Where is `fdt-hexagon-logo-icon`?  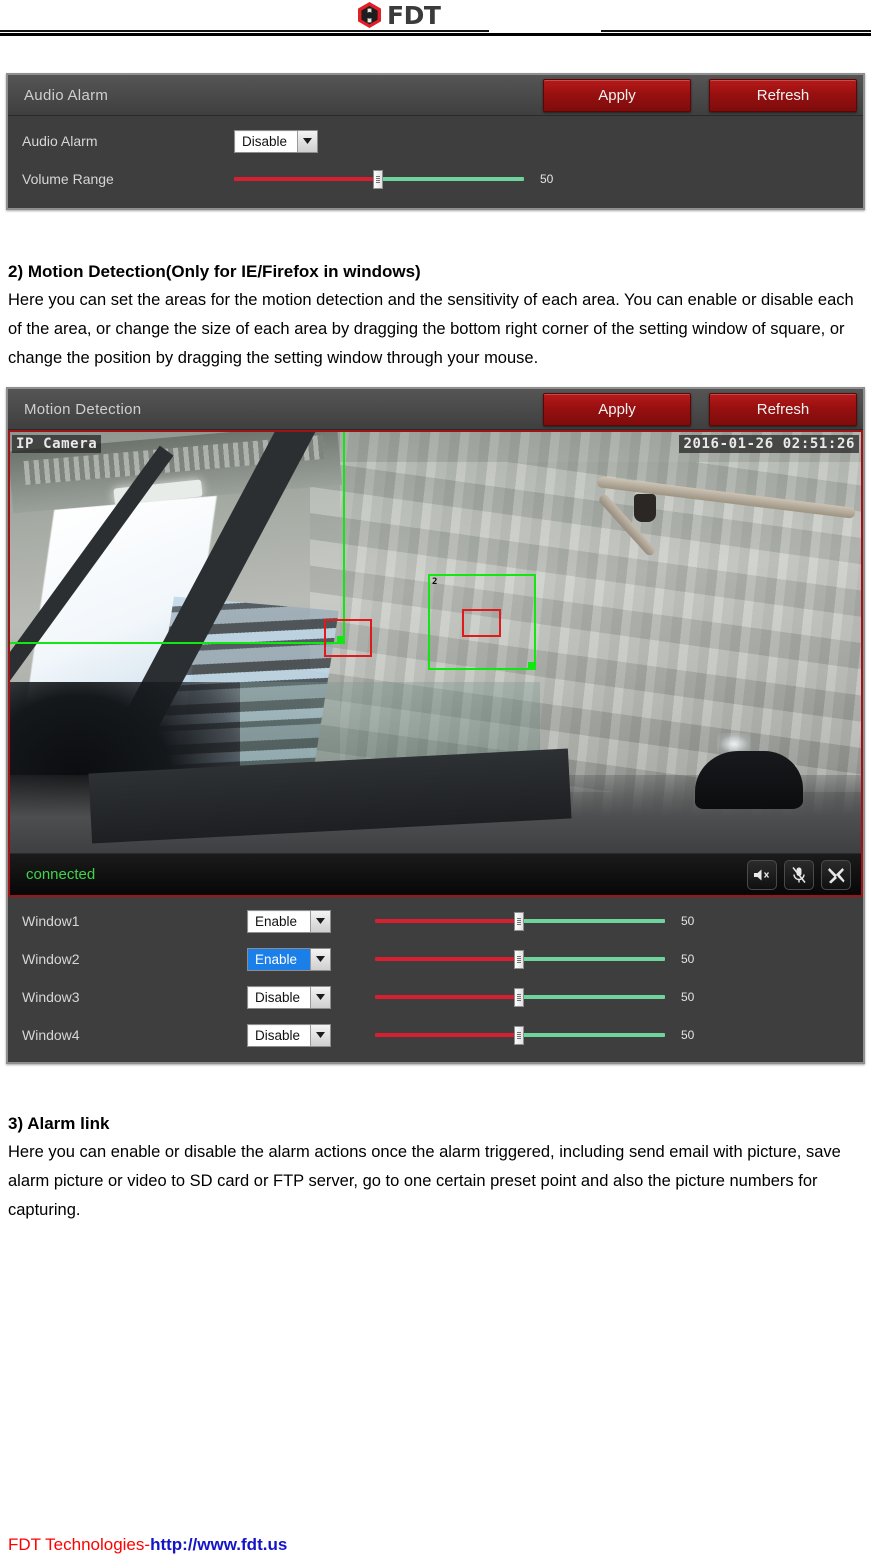
fdt-hexagon-logo-icon is located at coordinates (369, 15).